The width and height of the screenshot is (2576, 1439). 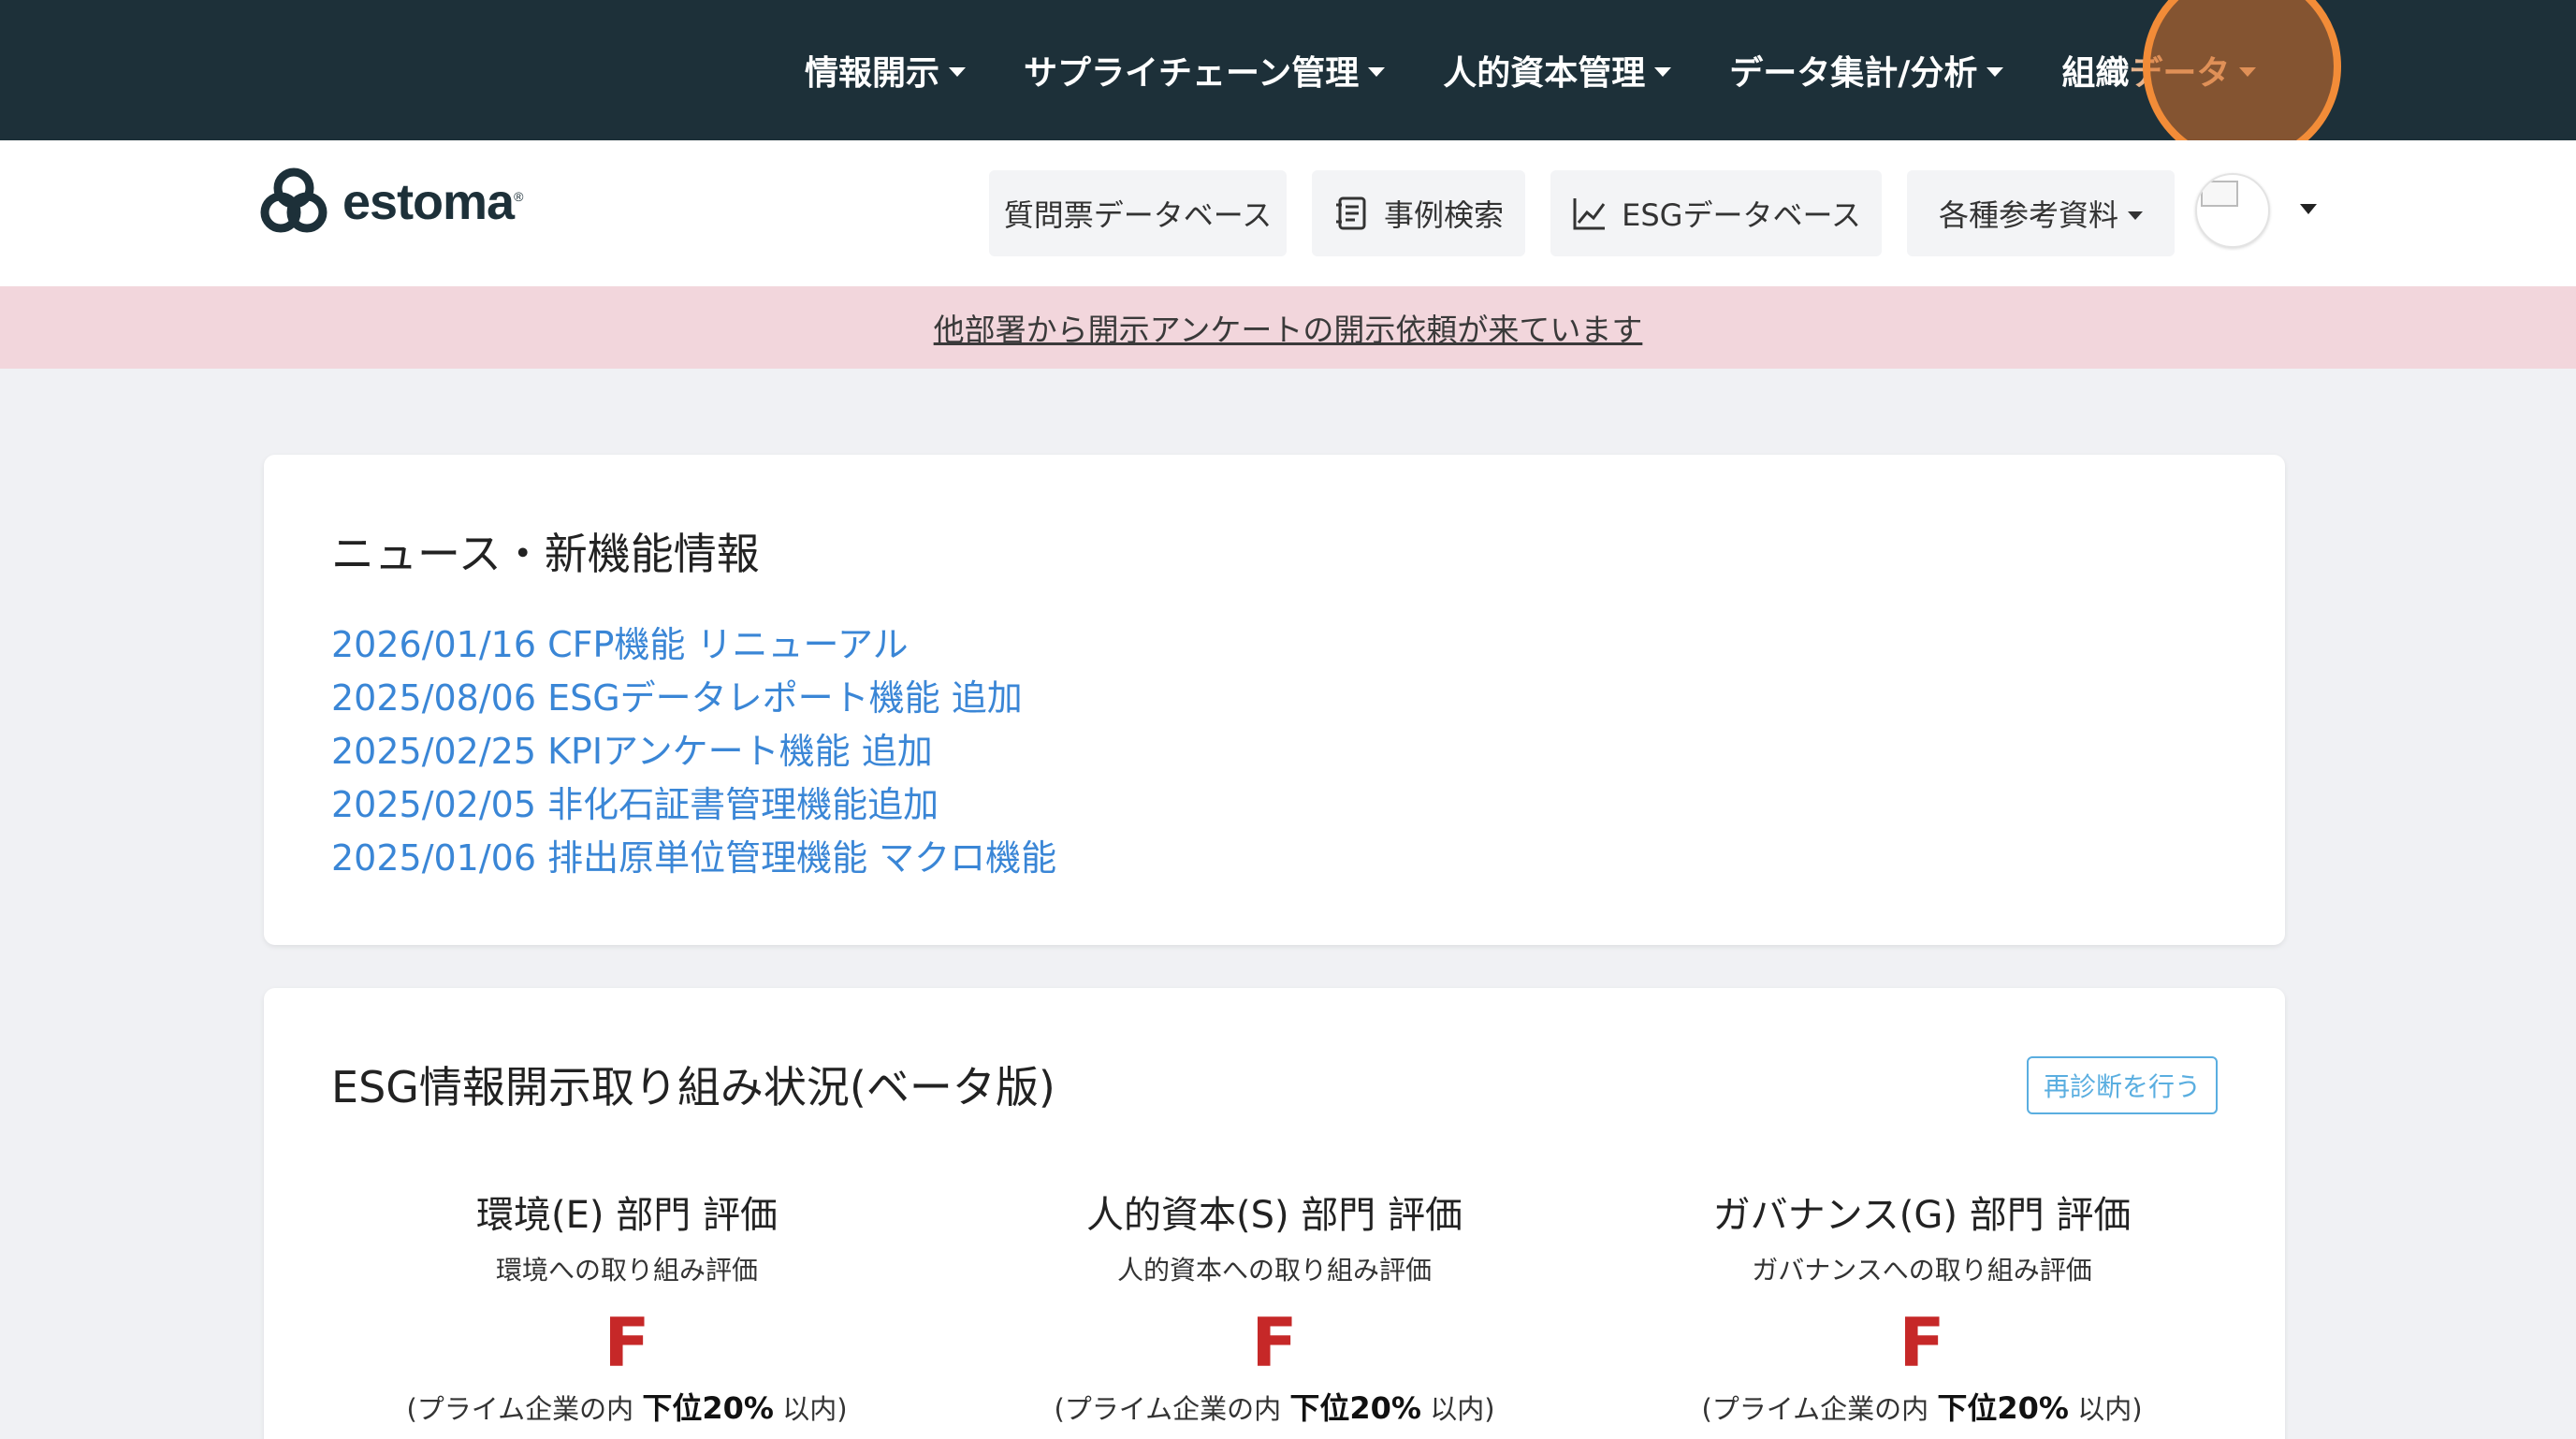 I want to click on evaluation-subtitle: 人的資本への取り組み評価, so click(x=1274, y=1271).